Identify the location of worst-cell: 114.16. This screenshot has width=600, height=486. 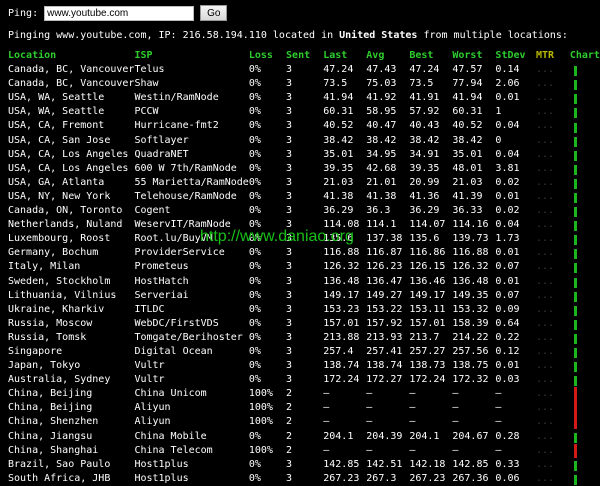
(470, 225).